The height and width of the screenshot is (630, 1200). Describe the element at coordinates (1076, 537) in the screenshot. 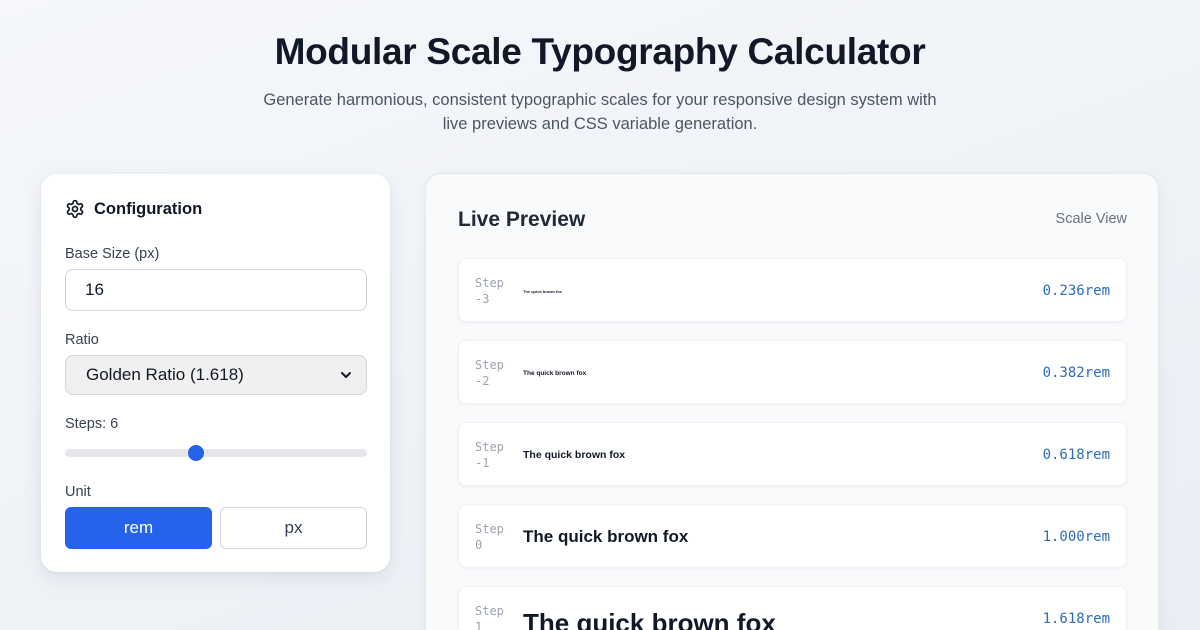

I see `step-value: 1.000rem` at that location.